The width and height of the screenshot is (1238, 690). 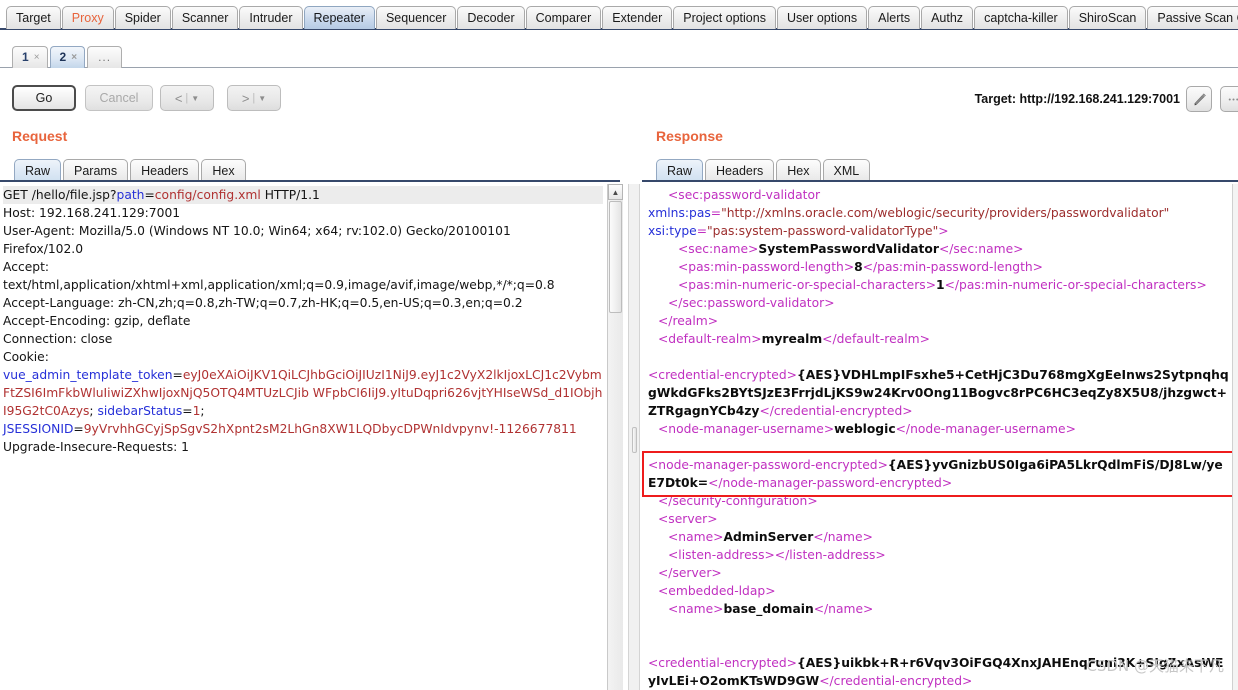 What do you see at coordinates (943, 231) in the screenshot?
I see `editor-token: >` at bounding box center [943, 231].